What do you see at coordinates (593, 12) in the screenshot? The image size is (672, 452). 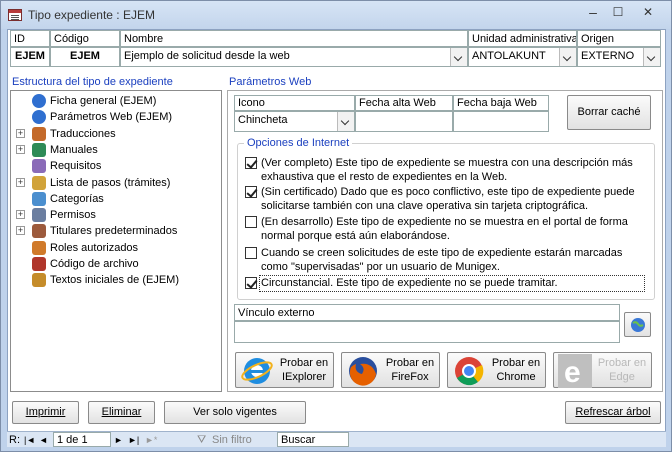 I see `minimize-button: –` at bounding box center [593, 12].